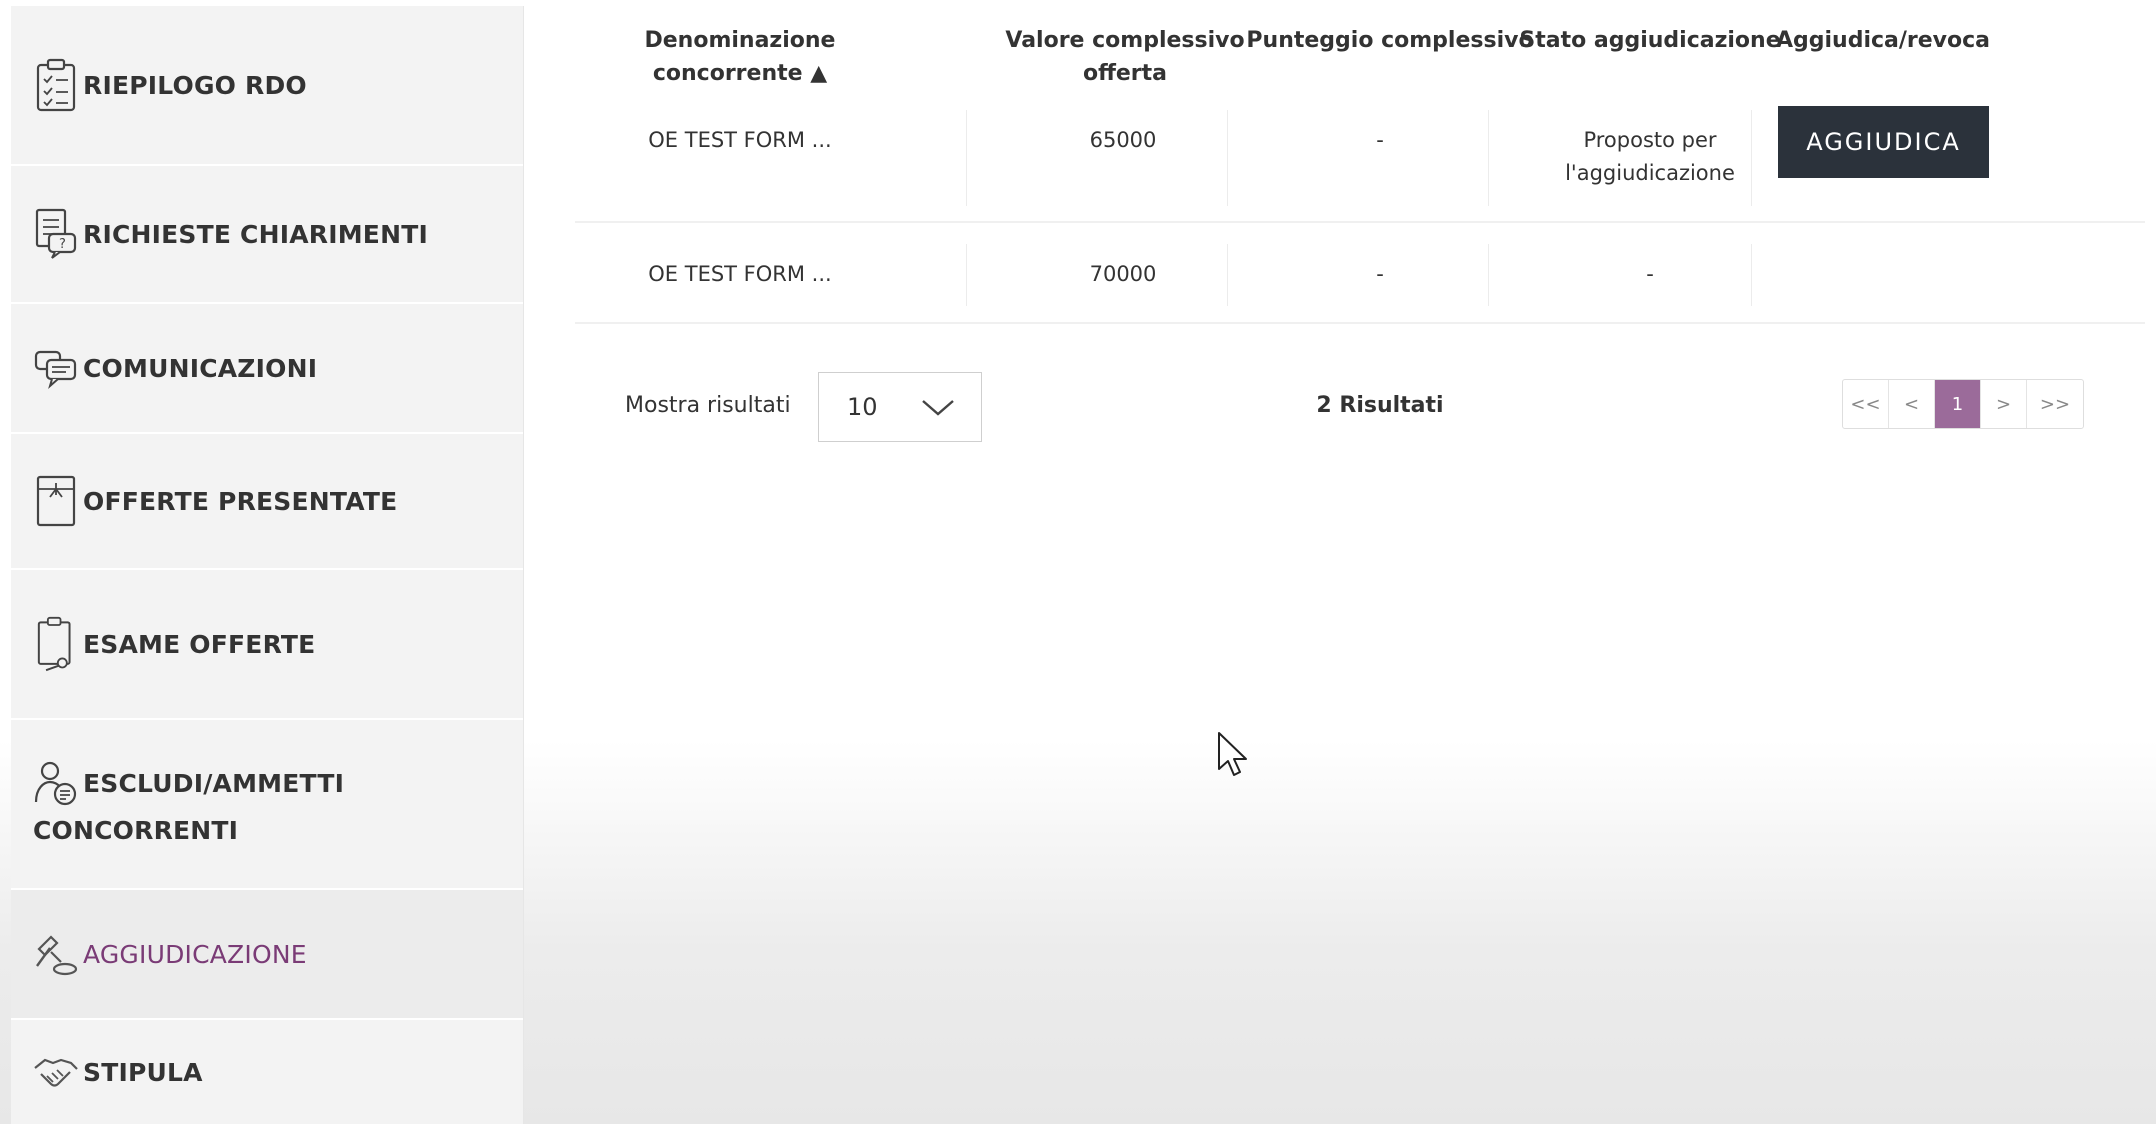  I want to click on chevron-down-icon, so click(938, 408).